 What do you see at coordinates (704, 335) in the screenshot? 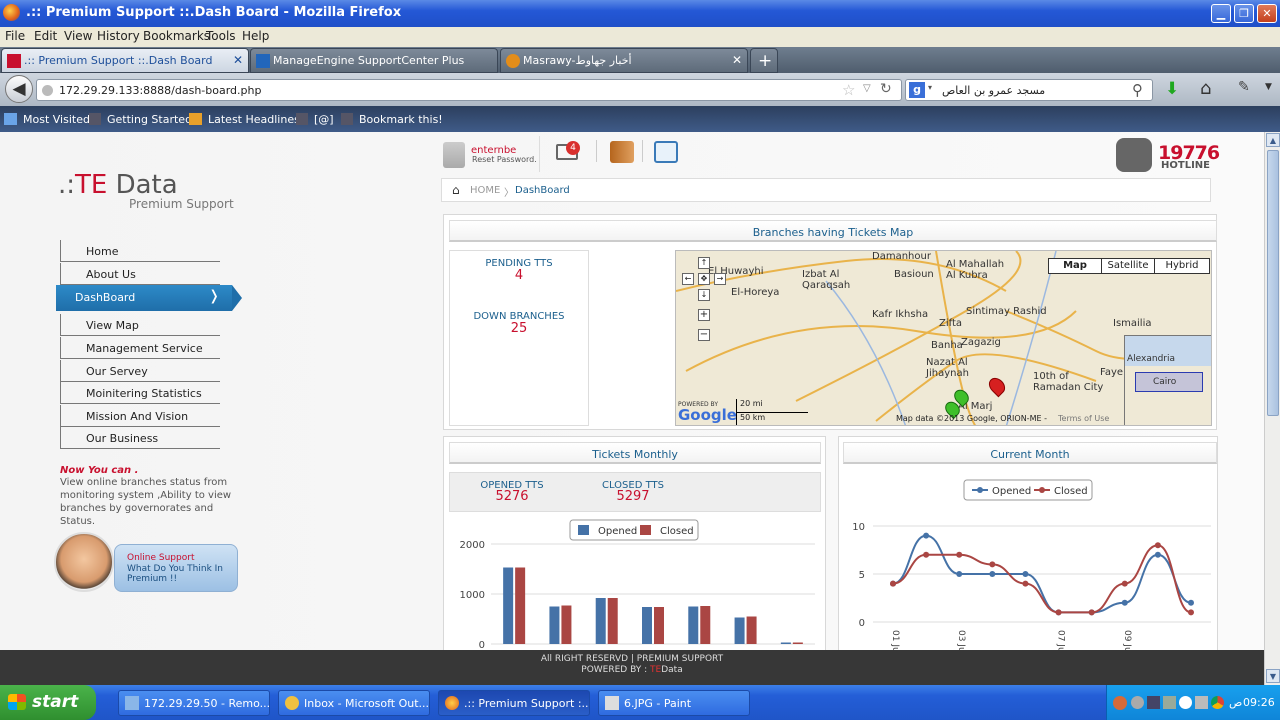
I see `zoom-out-icon: −` at bounding box center [704, 335].